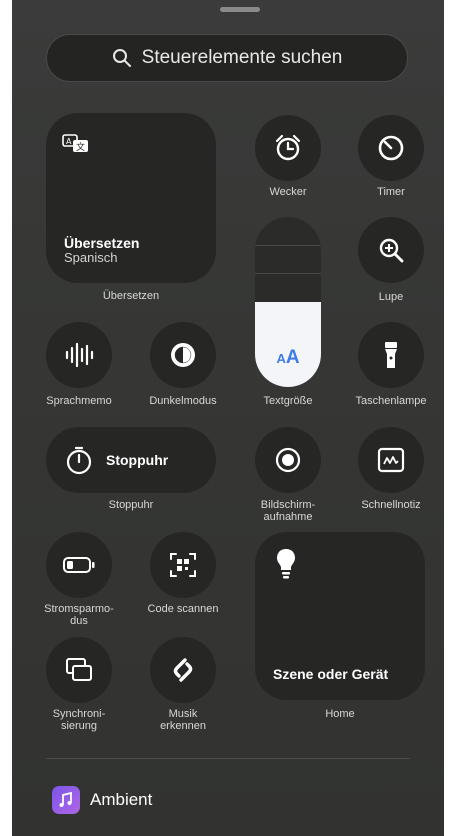 The width and height of the screenshot is (454, 836). What do you see at coordinates (331, 674) in the screenshot?
I see `home-title: Szene oder Gerät` at bounding box center [331, 674].